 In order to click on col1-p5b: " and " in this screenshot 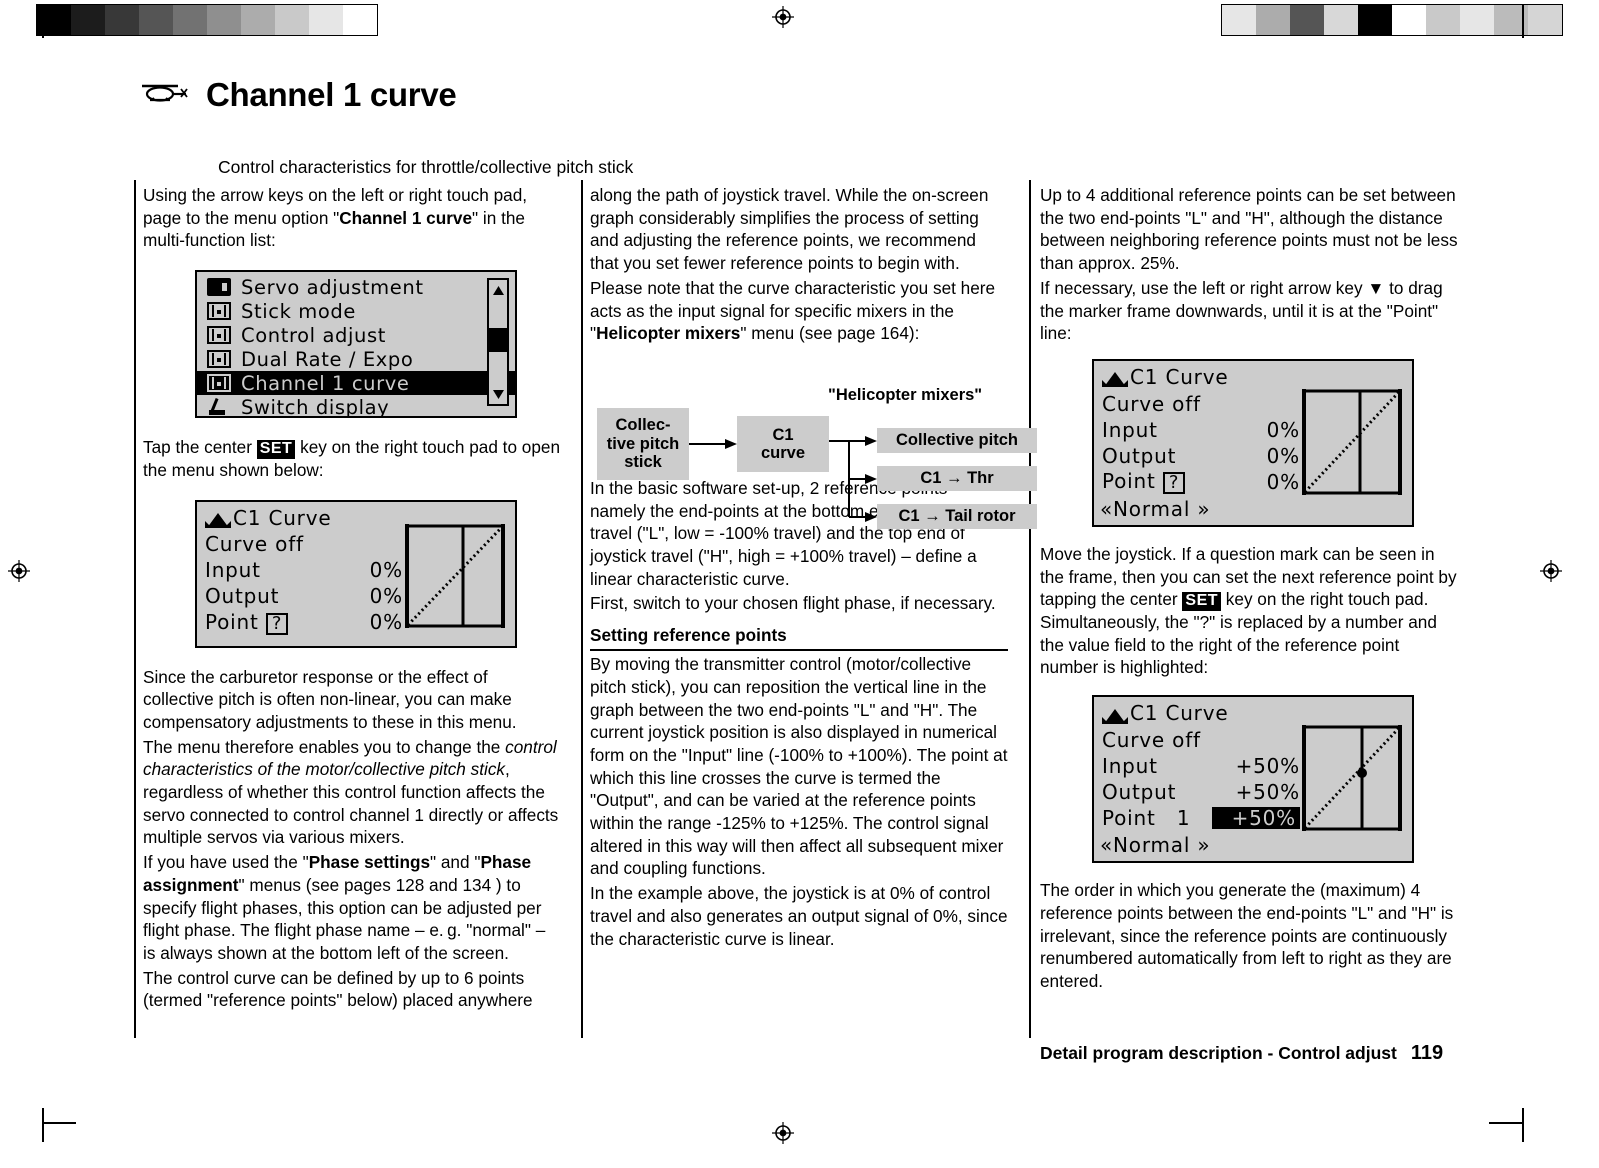, I will do `click(455, 862)`.